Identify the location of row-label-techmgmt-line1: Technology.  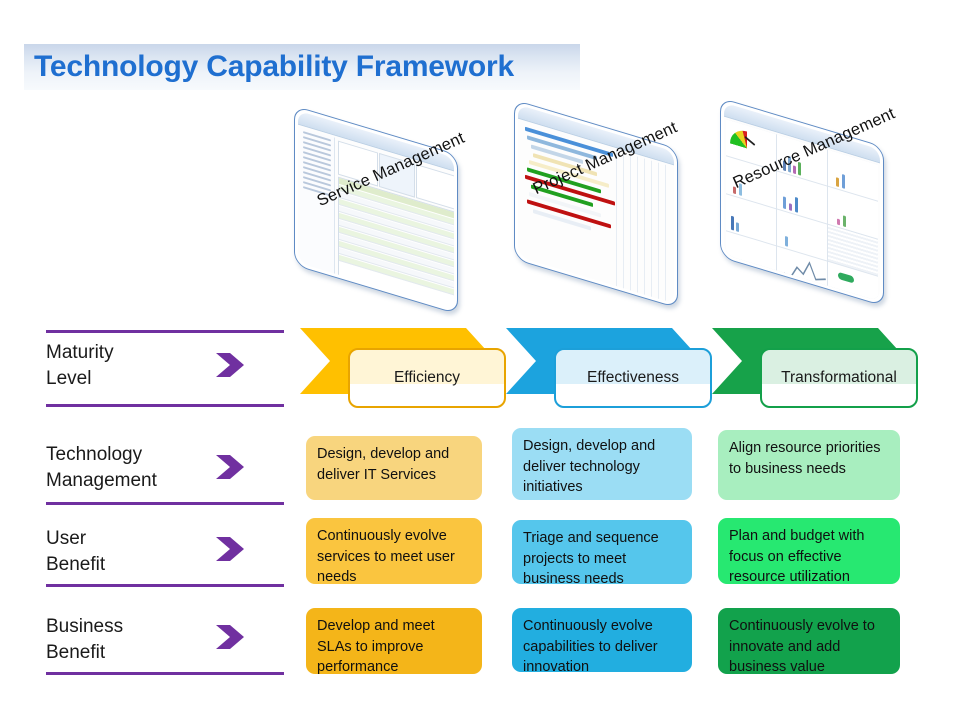
(94, 454).